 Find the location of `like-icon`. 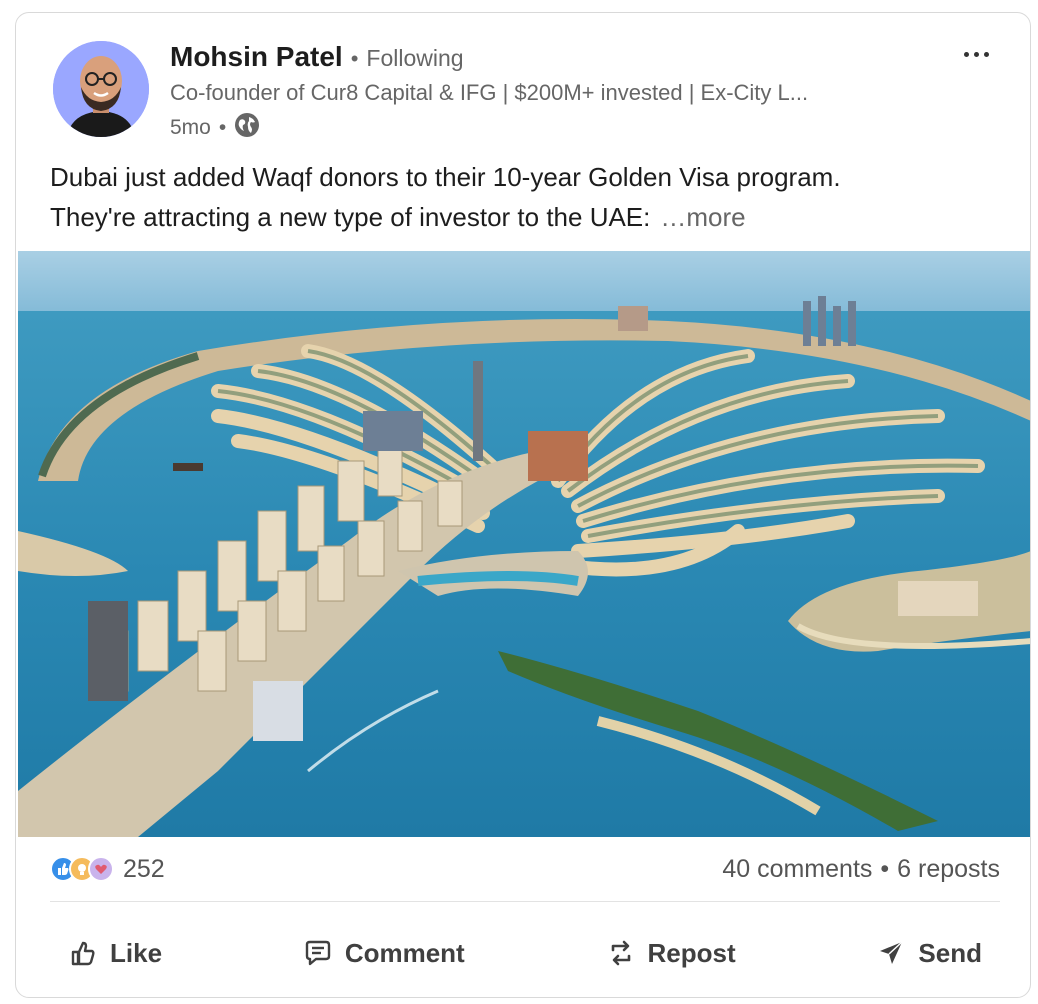

like-icon is located at coordinates (83, 953).